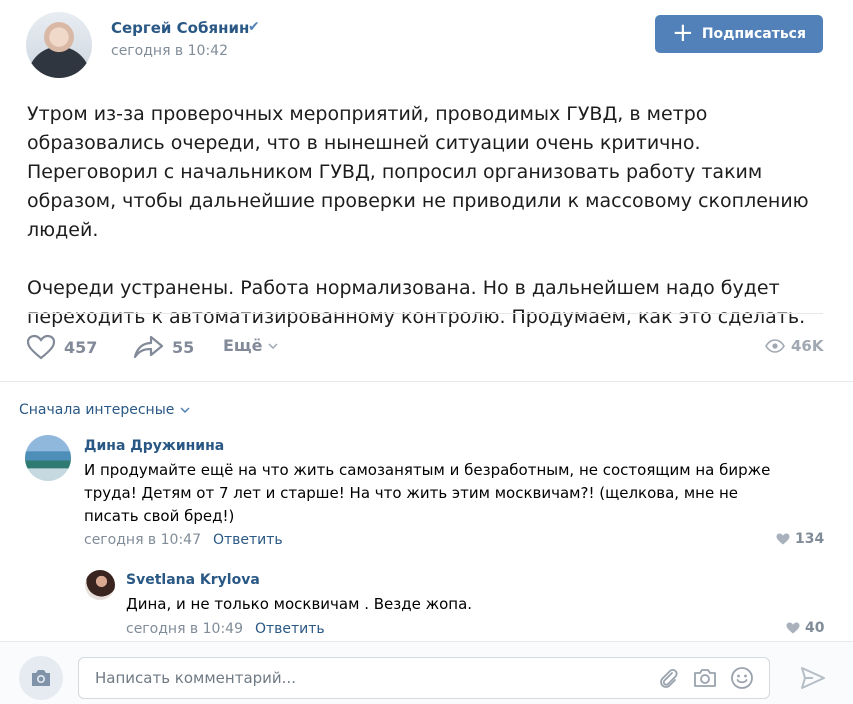 The height and width of the screenshot is (704, 853). I want to click on sort-label: Сначала интересные, so click(97, 410).